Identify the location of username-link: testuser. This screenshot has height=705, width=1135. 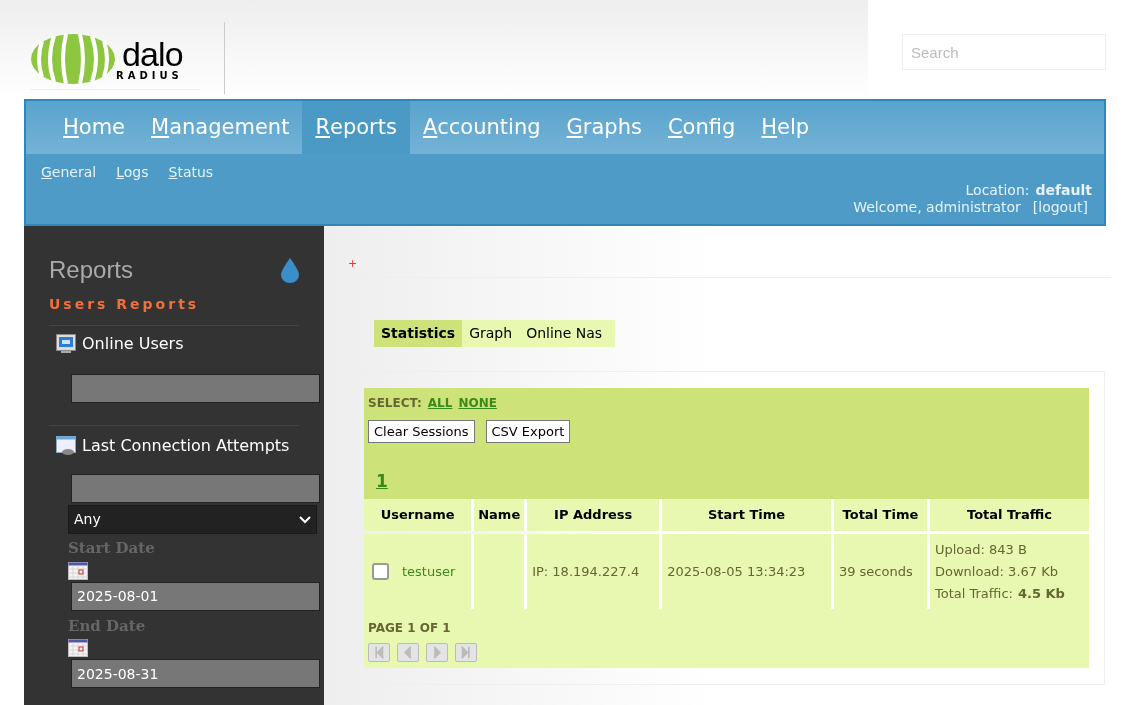
(429, 571).